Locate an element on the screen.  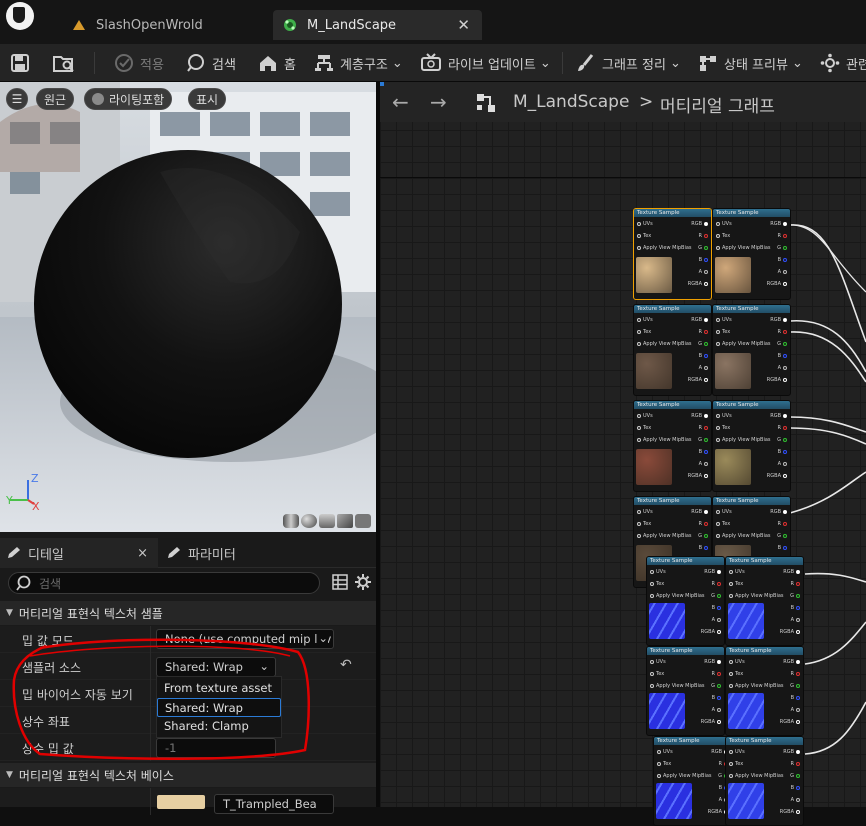
tab-m-landscape: M_LandScape ✕ is located at coordinates (377, 25).